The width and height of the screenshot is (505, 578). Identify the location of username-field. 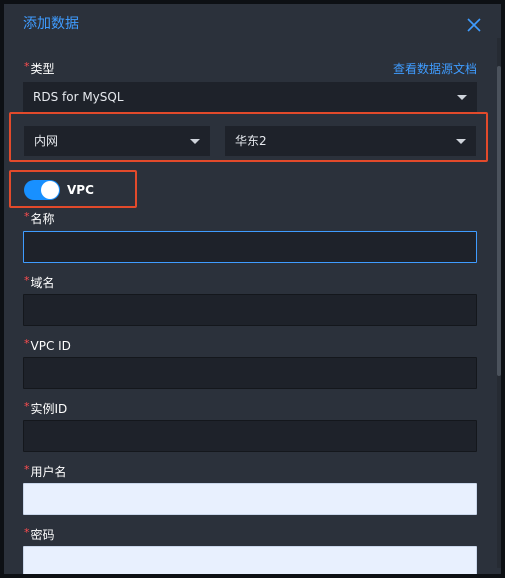
(250, 499).